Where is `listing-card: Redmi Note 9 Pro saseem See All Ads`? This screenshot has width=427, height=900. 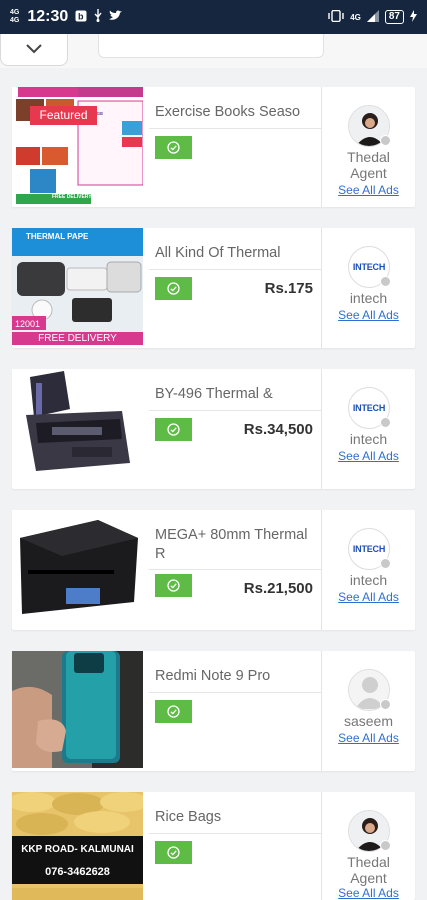 listing-card: Redmi Note 9 Pro saseem See All Ads is located at coordinates (213, 711).